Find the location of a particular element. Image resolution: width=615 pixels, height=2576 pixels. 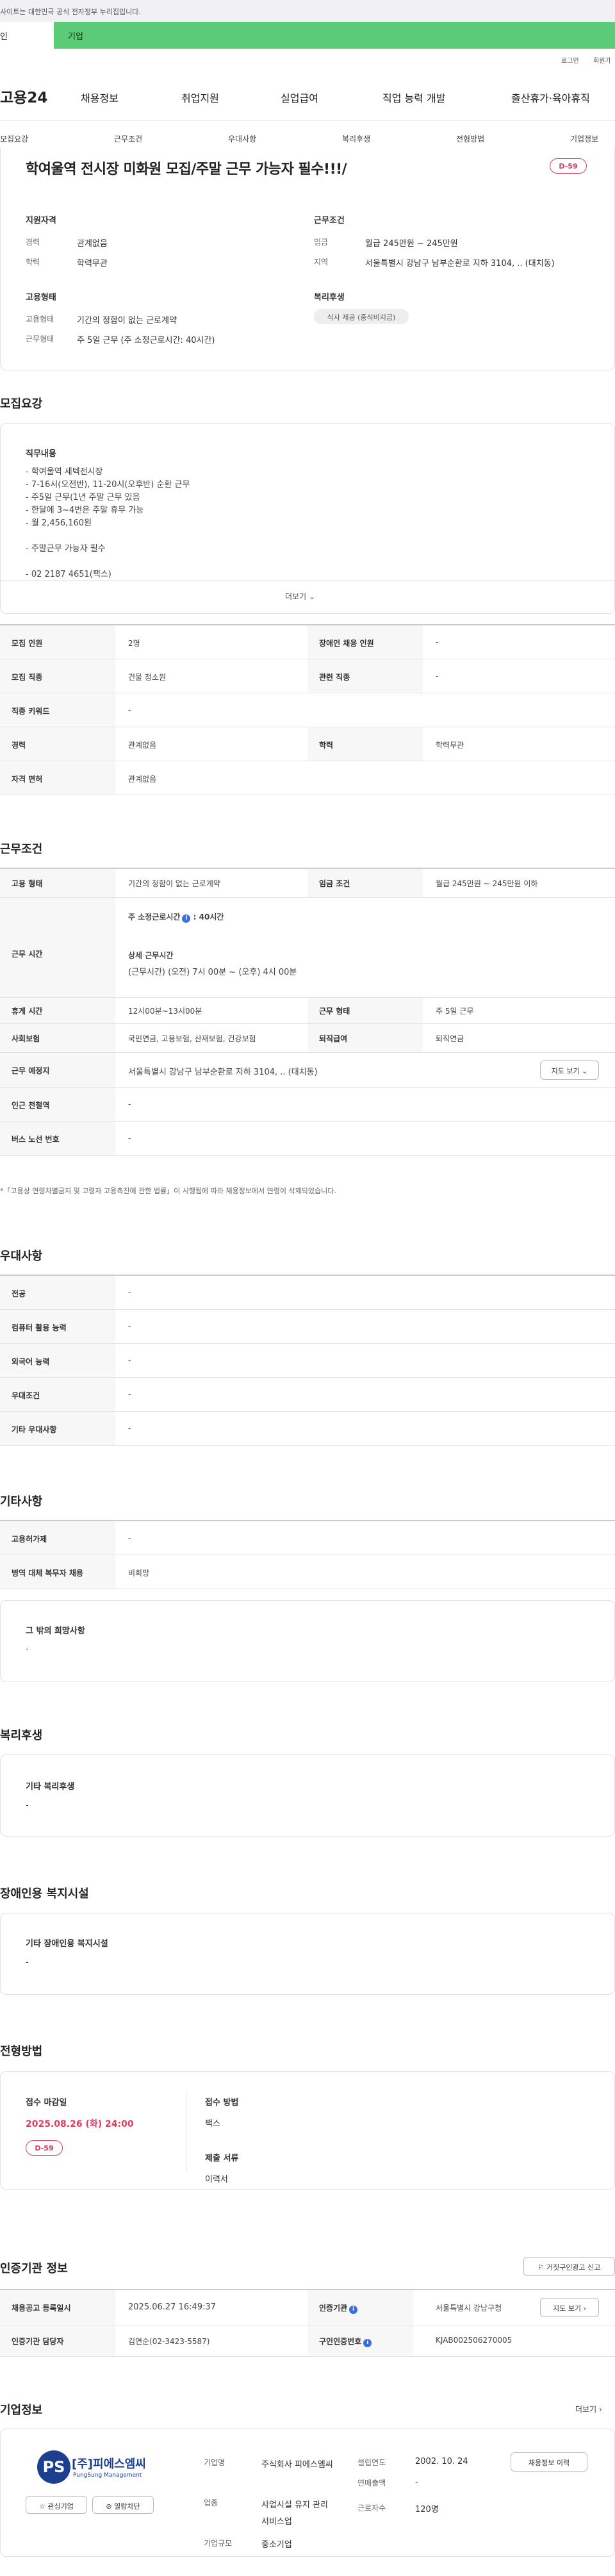

welfare-chip: 식사 제공 (중식비지급) is located at coordinates (362, 316).